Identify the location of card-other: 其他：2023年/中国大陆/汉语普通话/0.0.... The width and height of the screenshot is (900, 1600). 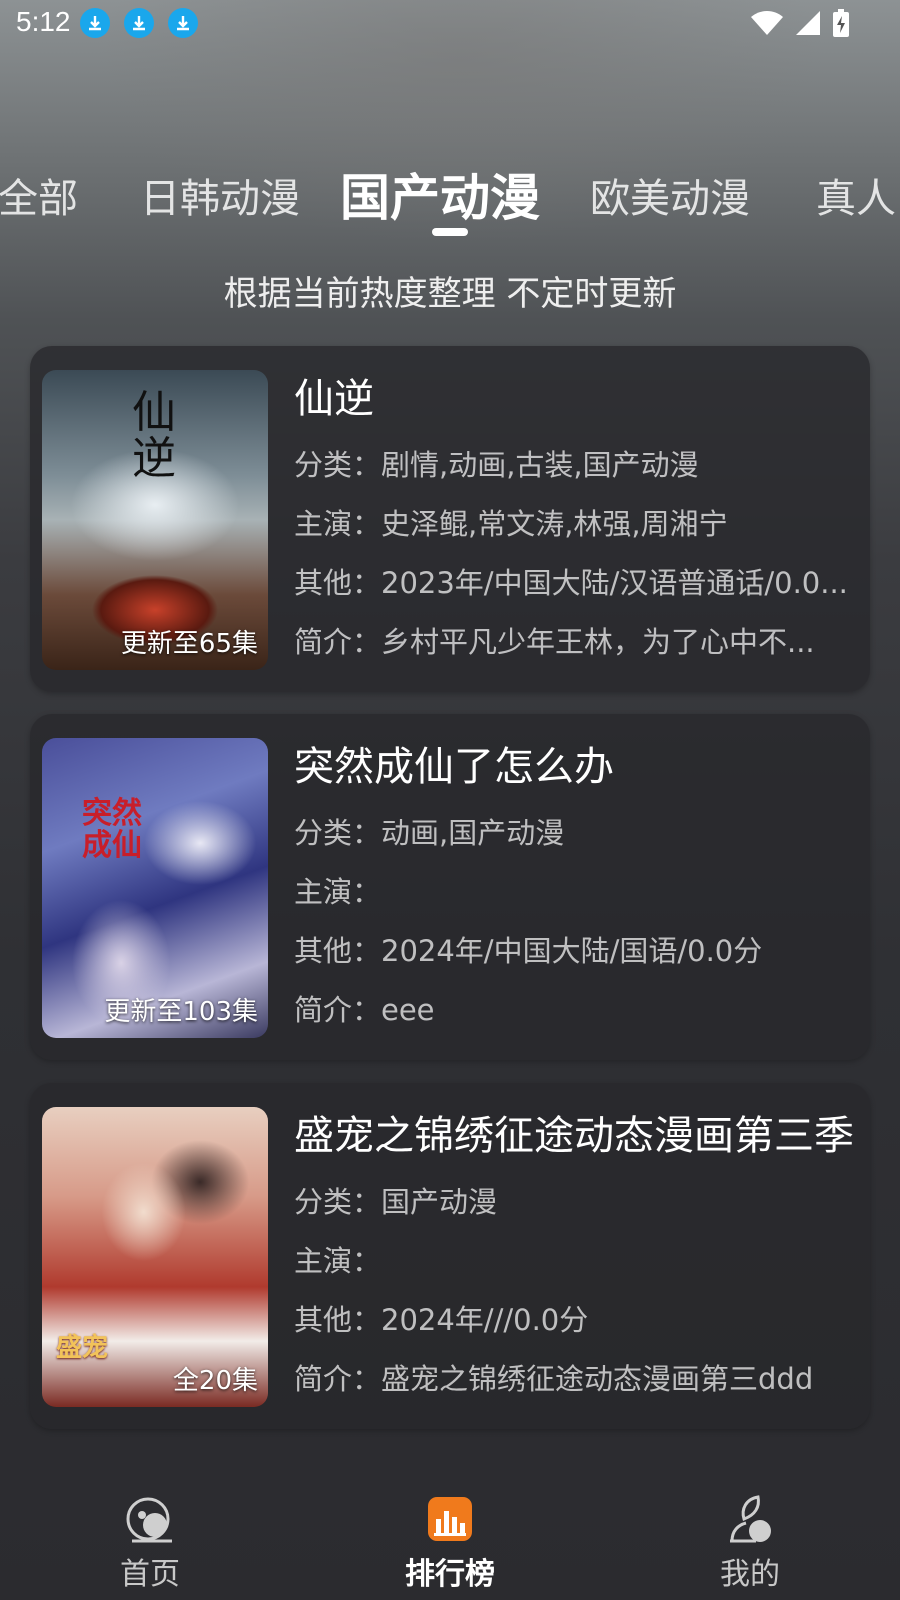
(571, 583).